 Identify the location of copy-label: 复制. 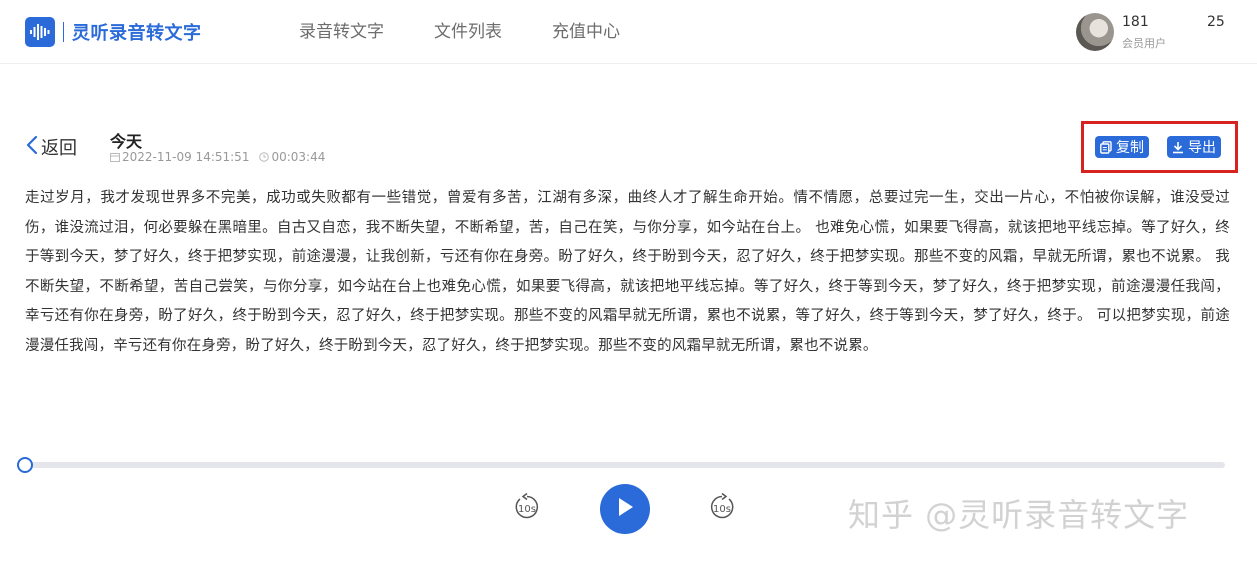
(1130, 148).